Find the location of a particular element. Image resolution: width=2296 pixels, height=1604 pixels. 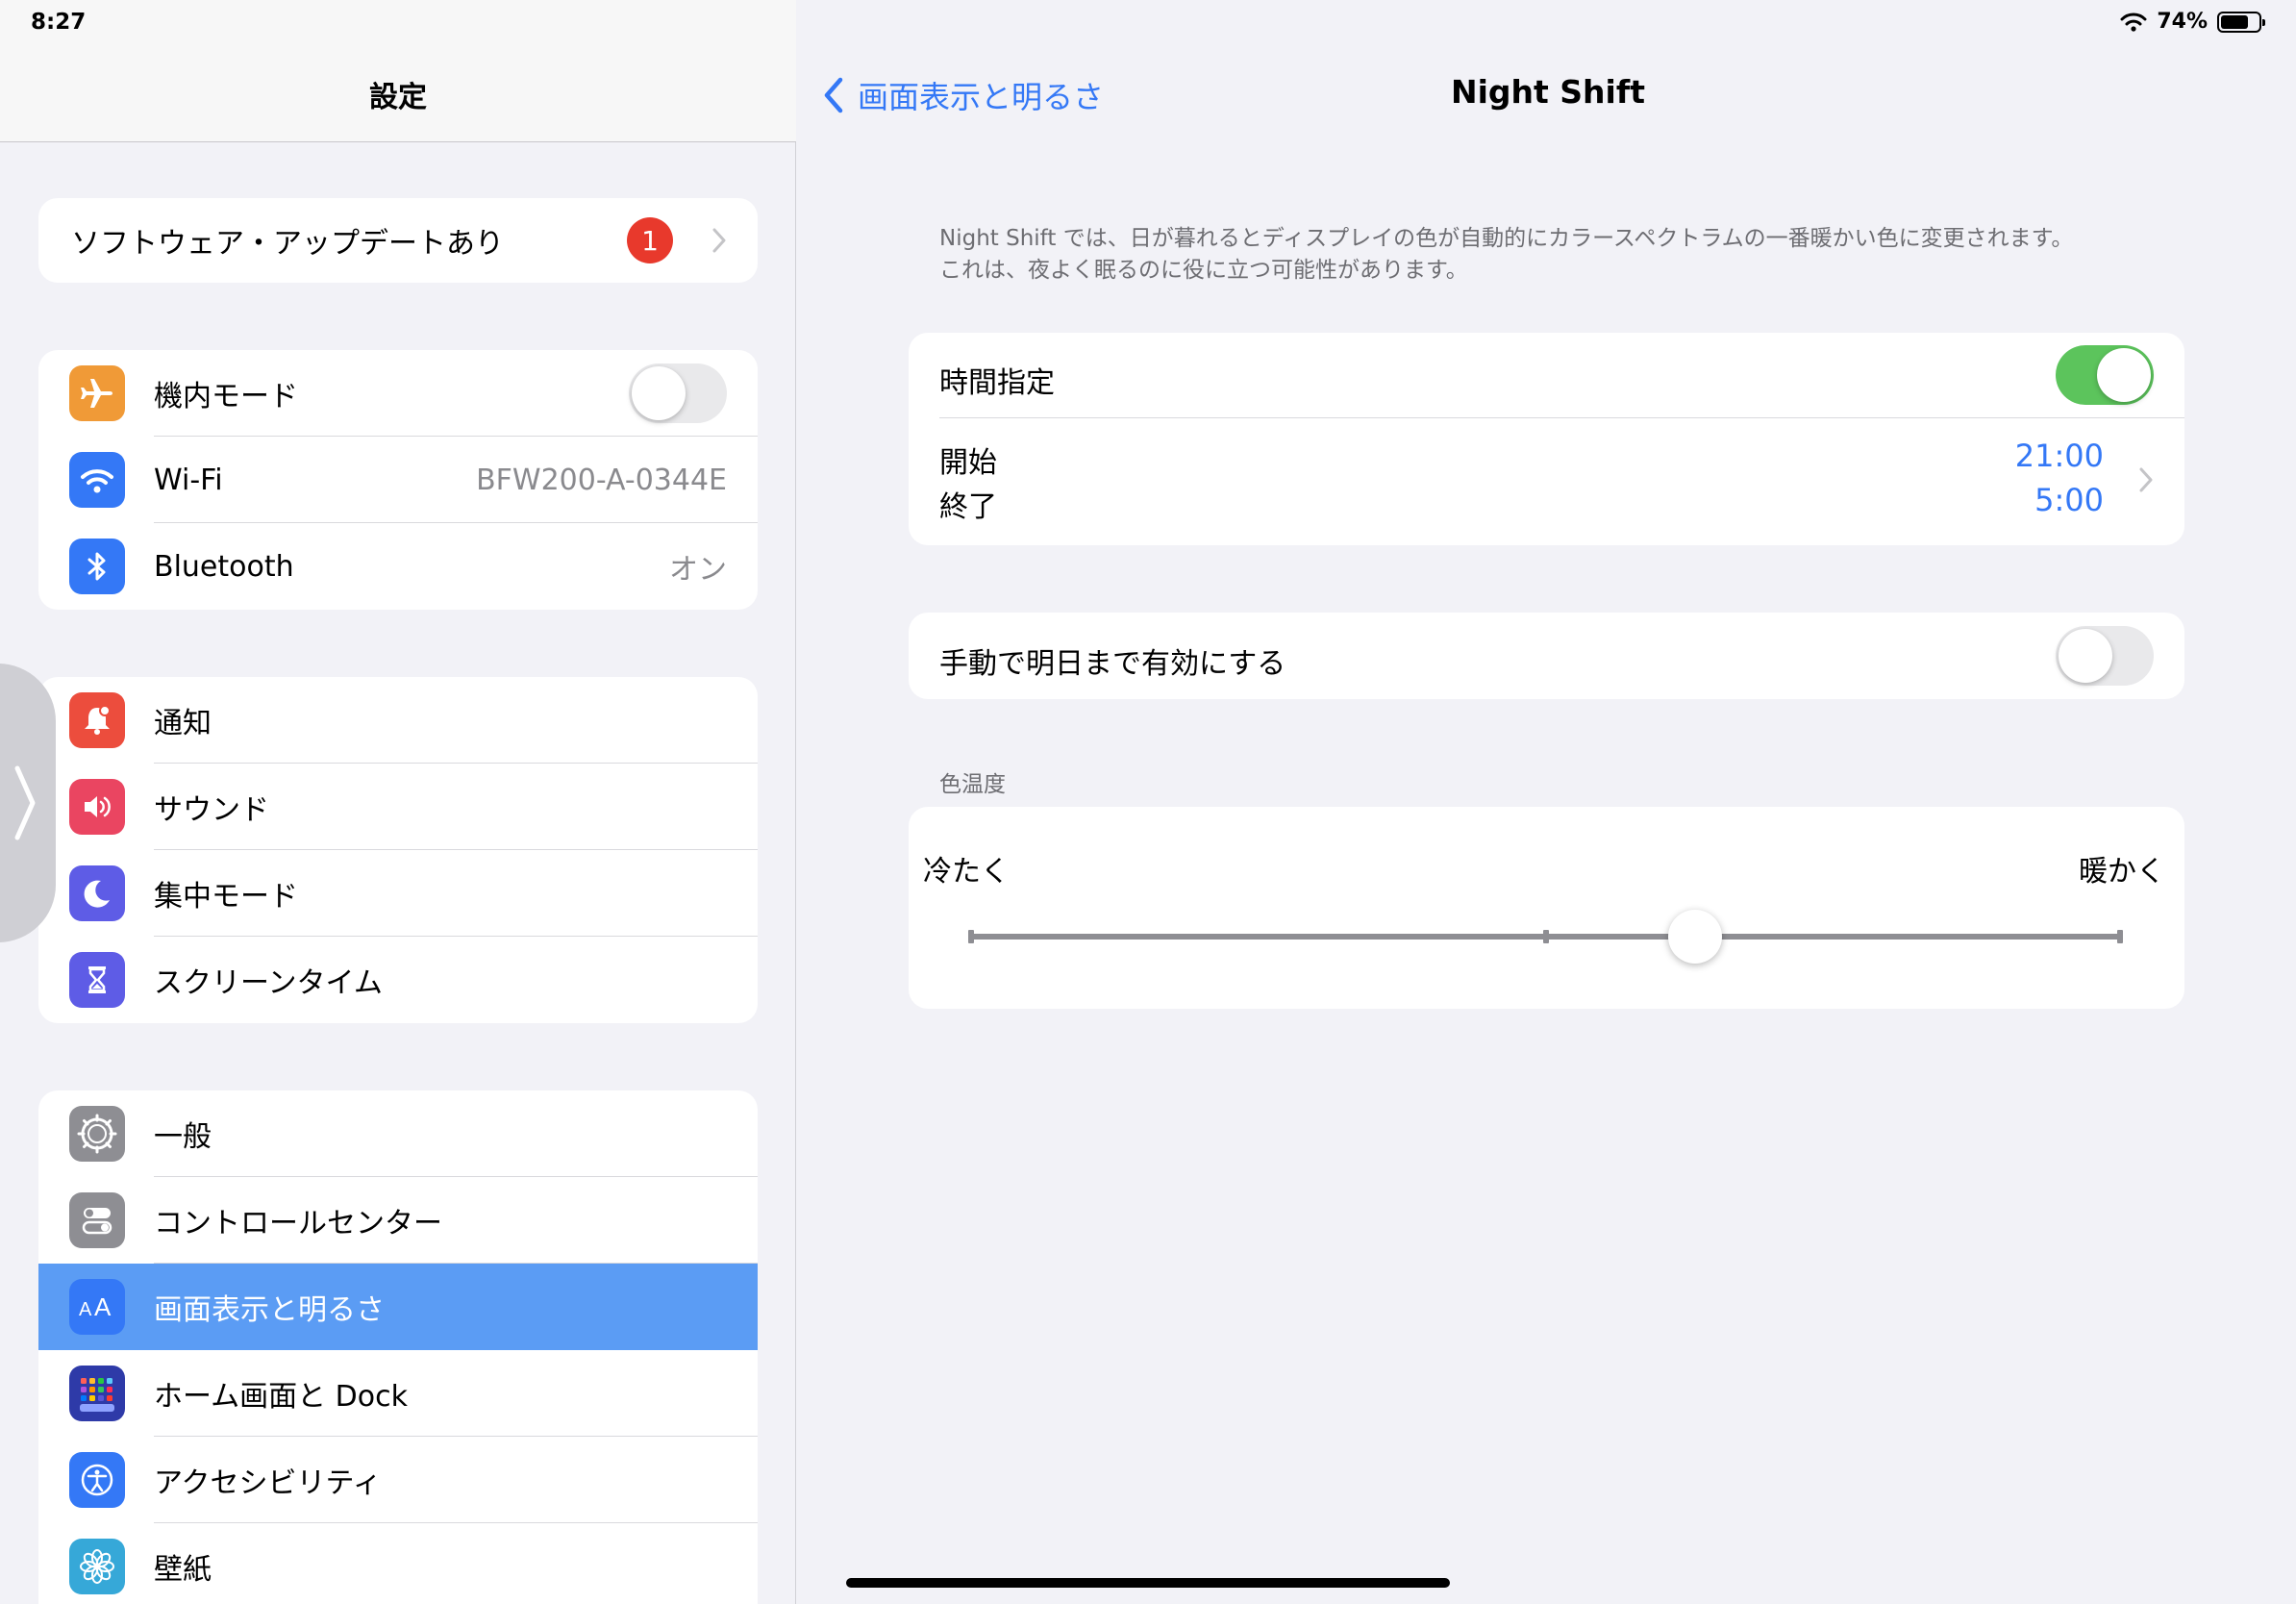

moon-icon is located at coordinates (97, 893).